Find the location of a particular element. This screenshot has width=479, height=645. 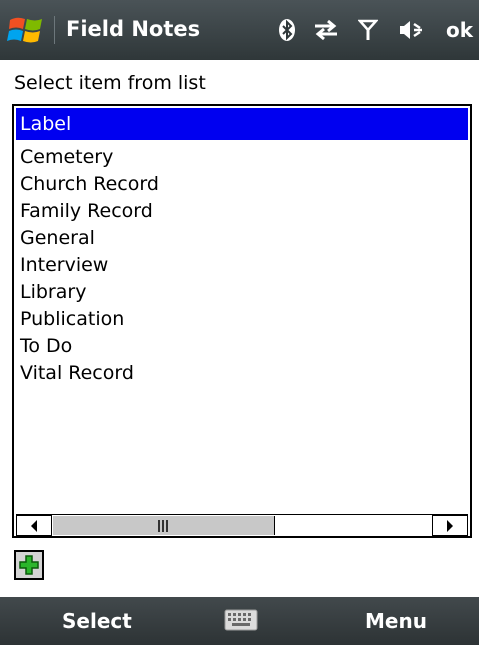

list-item: Interview is located at coordinates (89, 265).